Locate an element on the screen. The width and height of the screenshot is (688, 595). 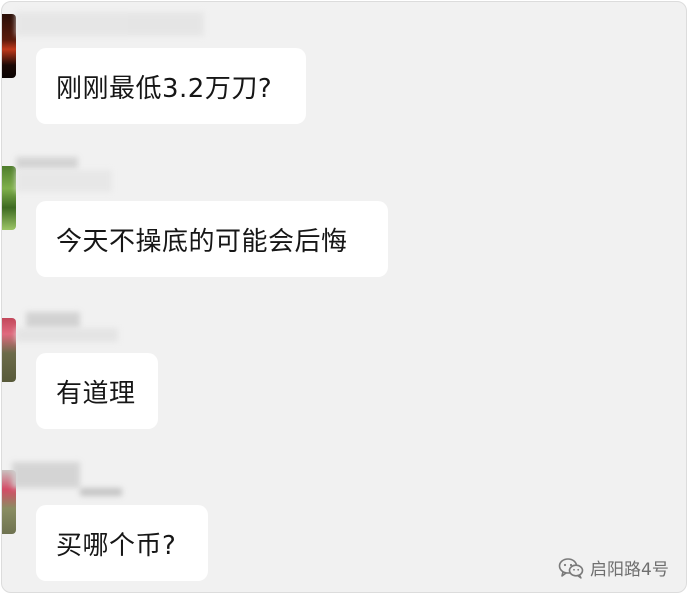
watermark-text: 启阳路4号 is located at coordinates (629, 570).